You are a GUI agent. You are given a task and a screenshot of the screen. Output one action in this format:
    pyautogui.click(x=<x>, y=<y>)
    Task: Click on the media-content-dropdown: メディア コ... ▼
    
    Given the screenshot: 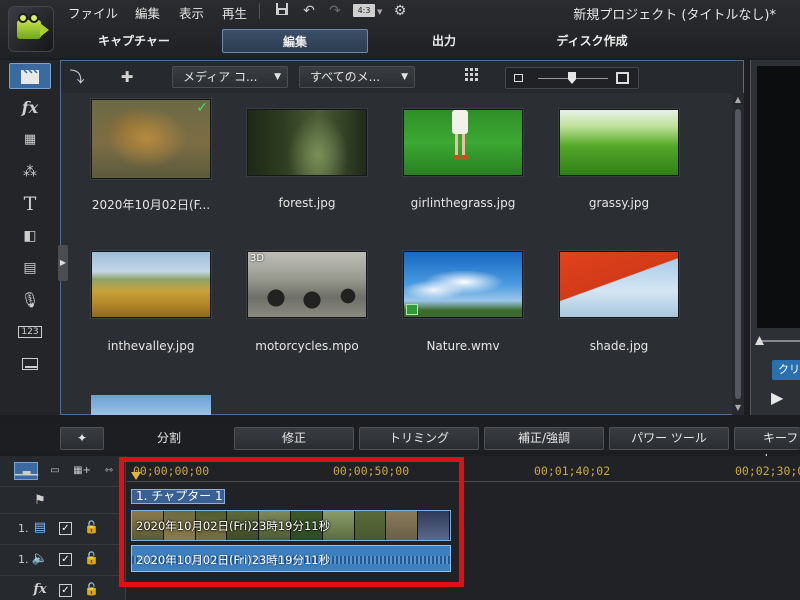 What is the action you would take?
    pyautogui.click(x=230, y=77)
    